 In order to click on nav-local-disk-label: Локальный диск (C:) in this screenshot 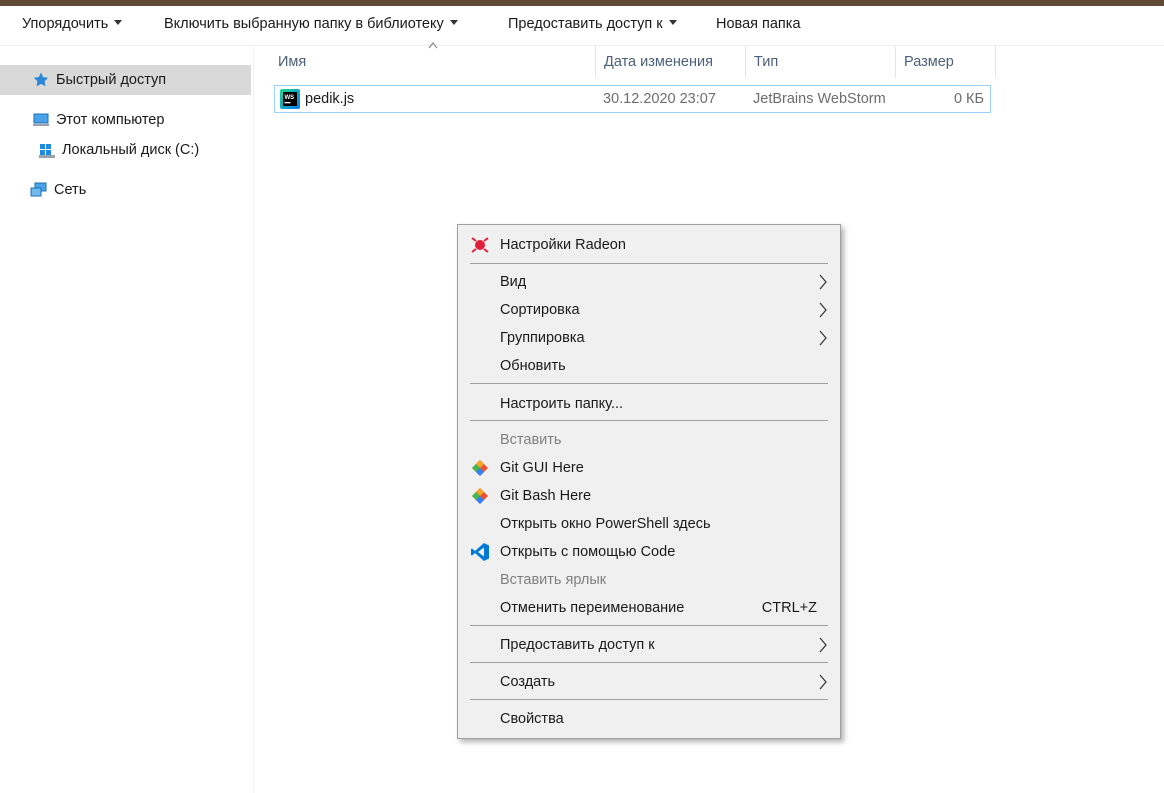, I will do `click(131, 150)`.